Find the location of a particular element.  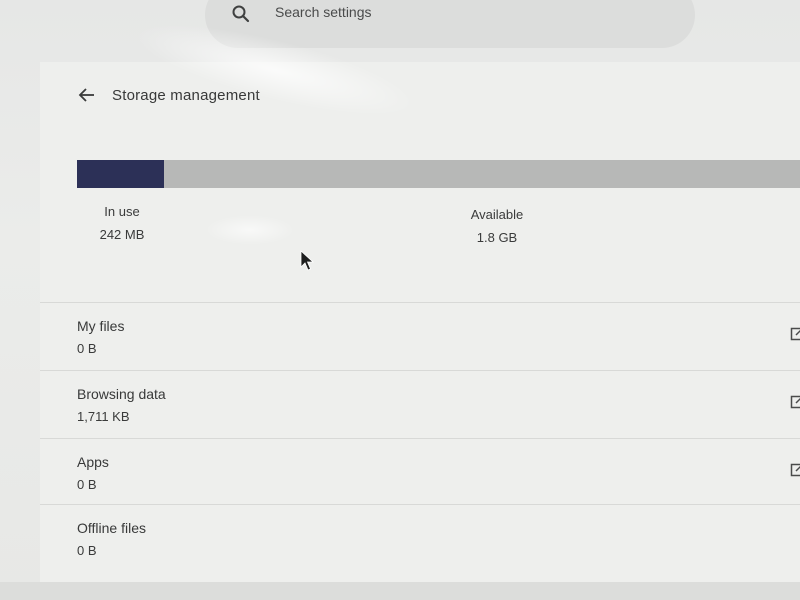

screen-bottom-edge is located at coordinates (400, 591).